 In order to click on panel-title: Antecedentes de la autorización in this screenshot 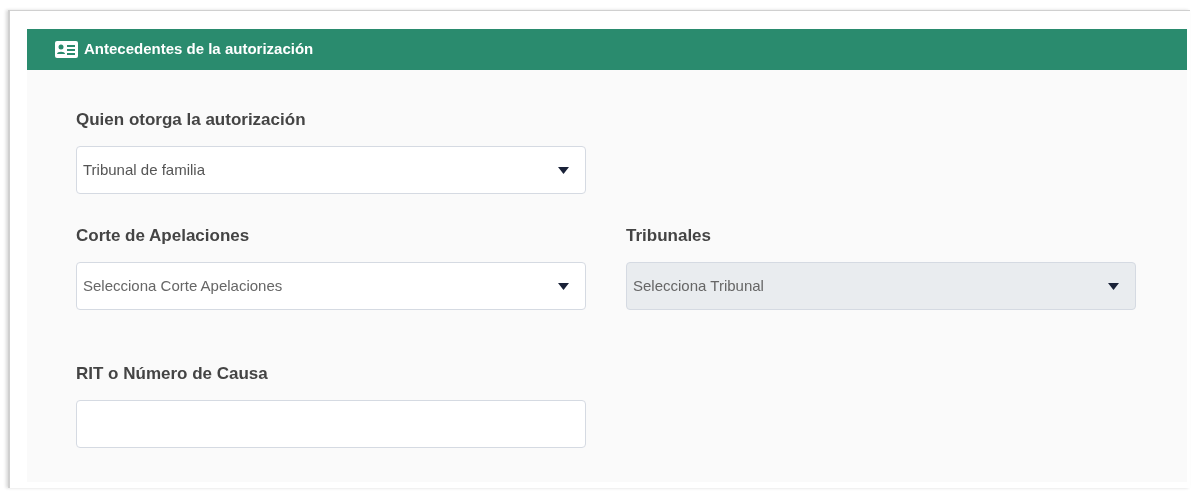, I will do `click(199, 49)`.